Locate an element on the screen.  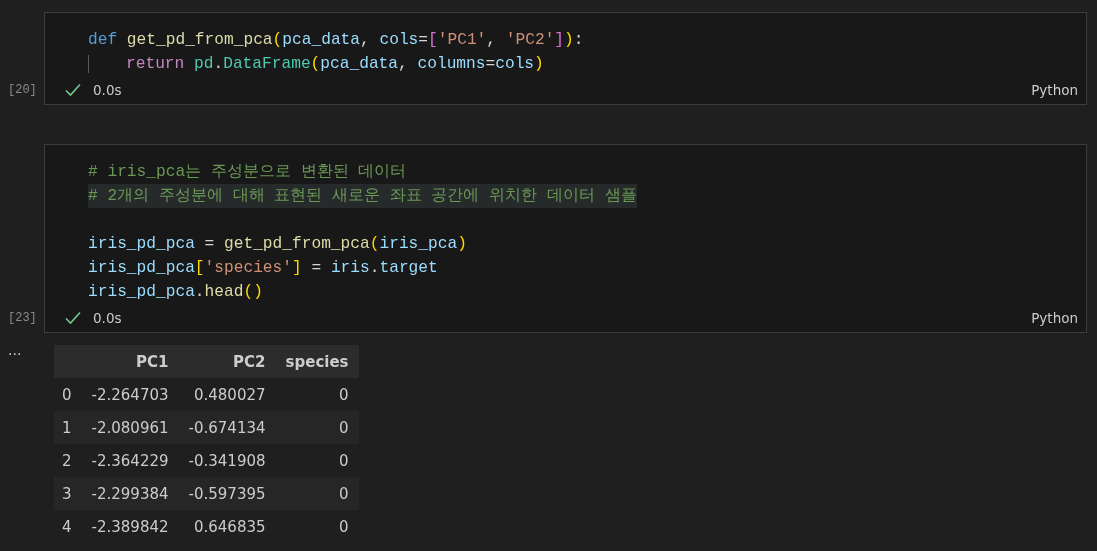
table-cell: -2.264703 is located at coordinates (130, 395).